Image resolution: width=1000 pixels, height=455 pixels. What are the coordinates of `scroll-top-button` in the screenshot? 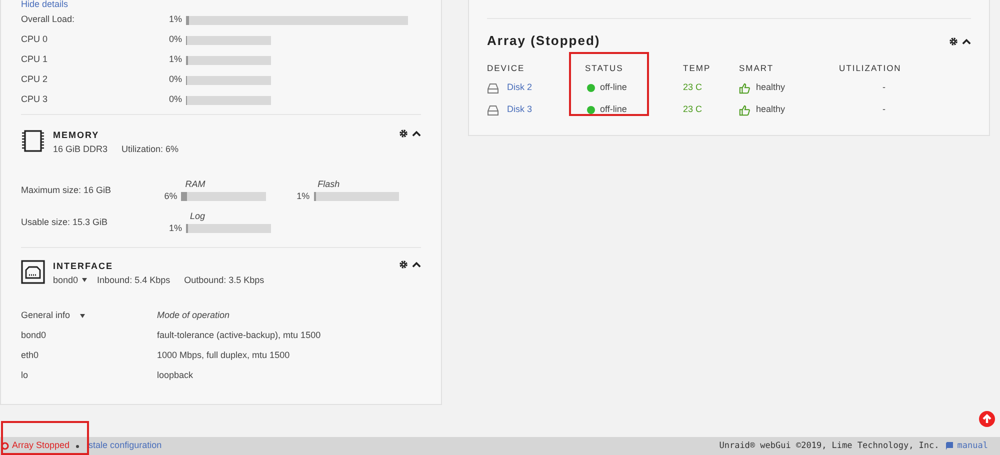 It's located at (987, 419).